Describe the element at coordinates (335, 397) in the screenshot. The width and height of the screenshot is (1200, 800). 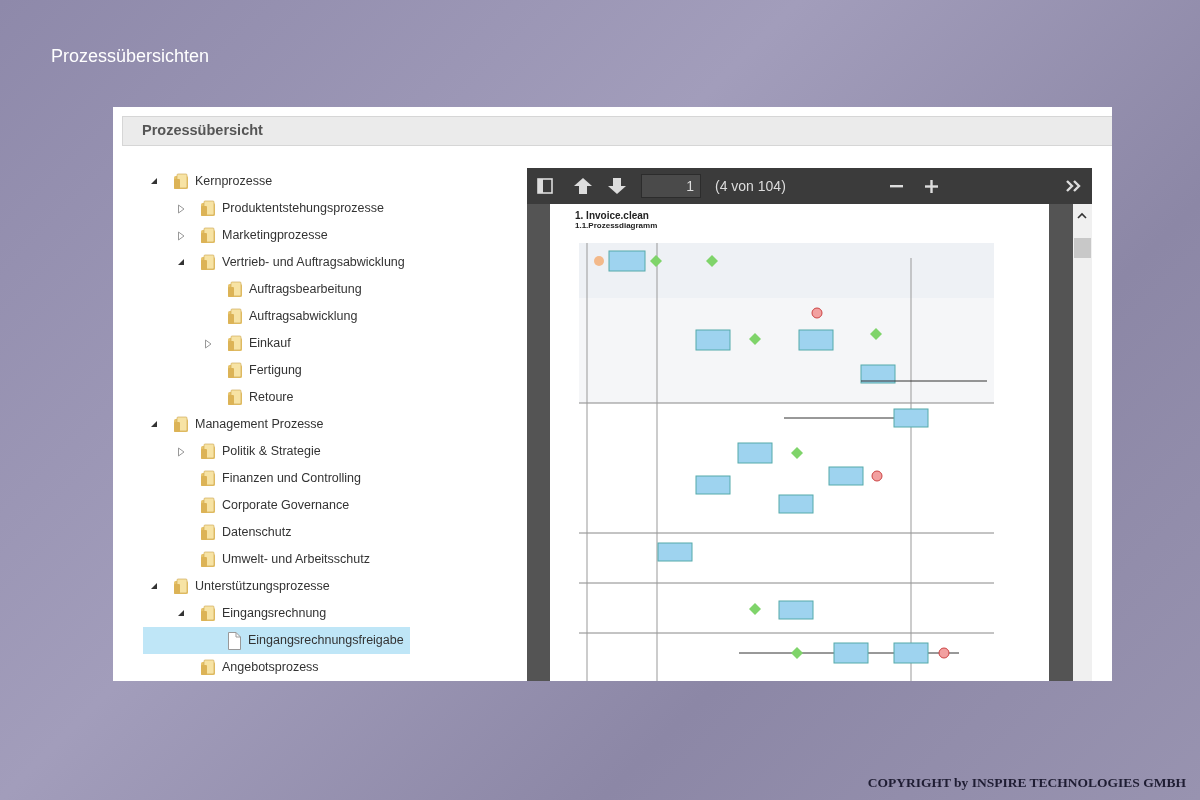
I see `tree-item: Retoure` at that location.